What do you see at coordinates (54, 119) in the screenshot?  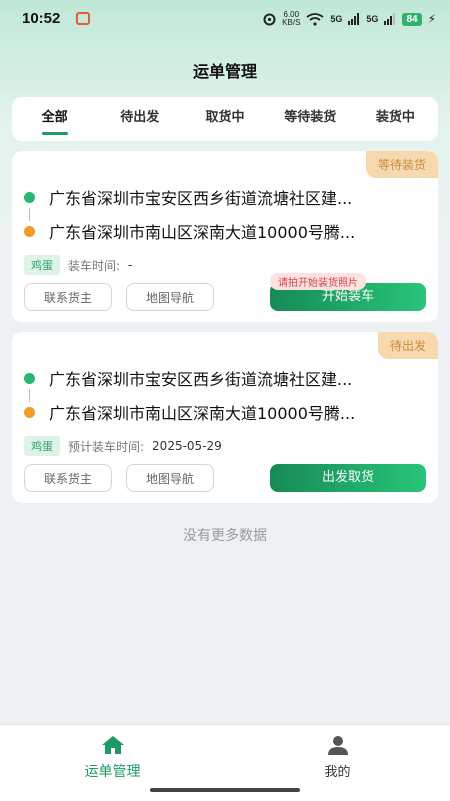 I see `tab-all: 全部` at bounding box center [54, 119].